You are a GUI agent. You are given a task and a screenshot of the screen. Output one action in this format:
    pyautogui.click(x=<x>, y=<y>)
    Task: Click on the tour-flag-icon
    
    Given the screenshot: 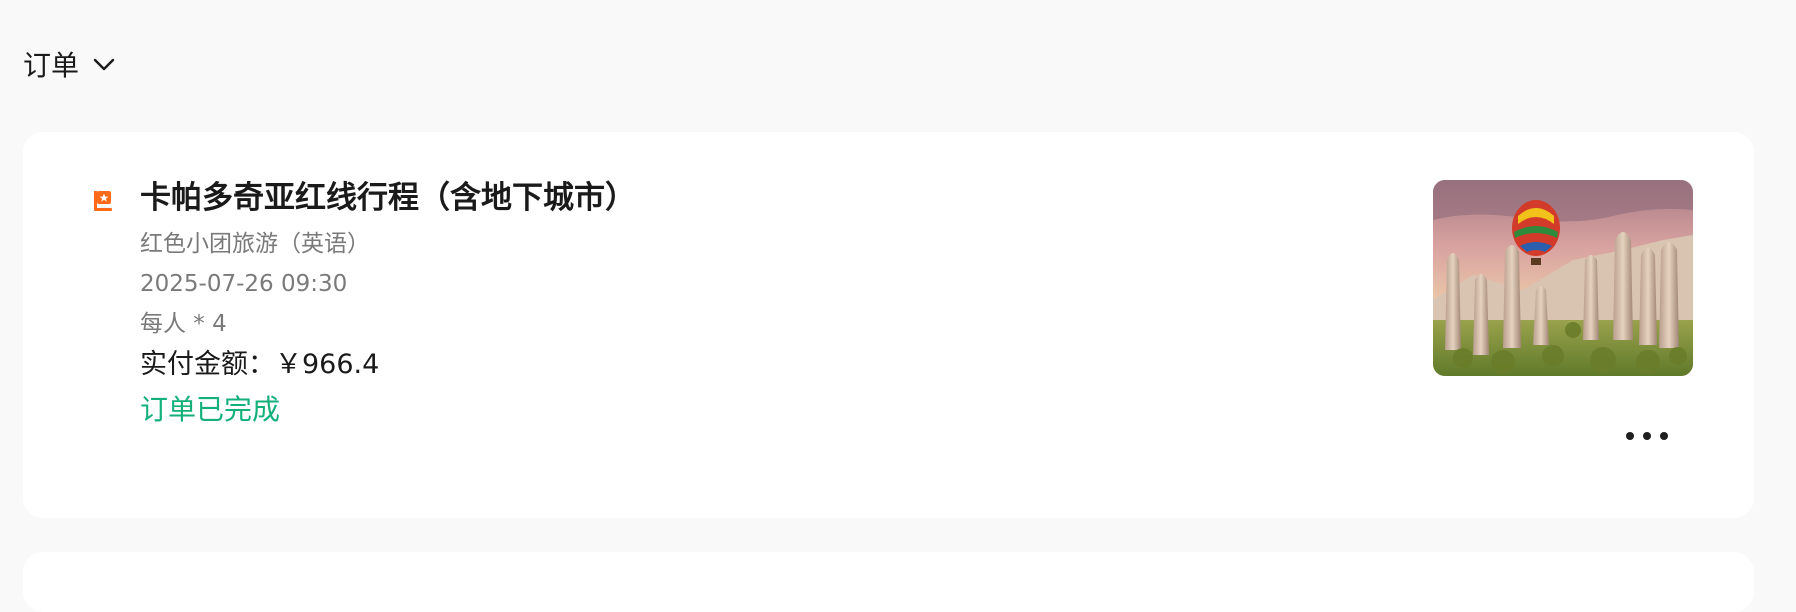 What is the action you would take?
    pyautogui.click(x=103, y=201)
    